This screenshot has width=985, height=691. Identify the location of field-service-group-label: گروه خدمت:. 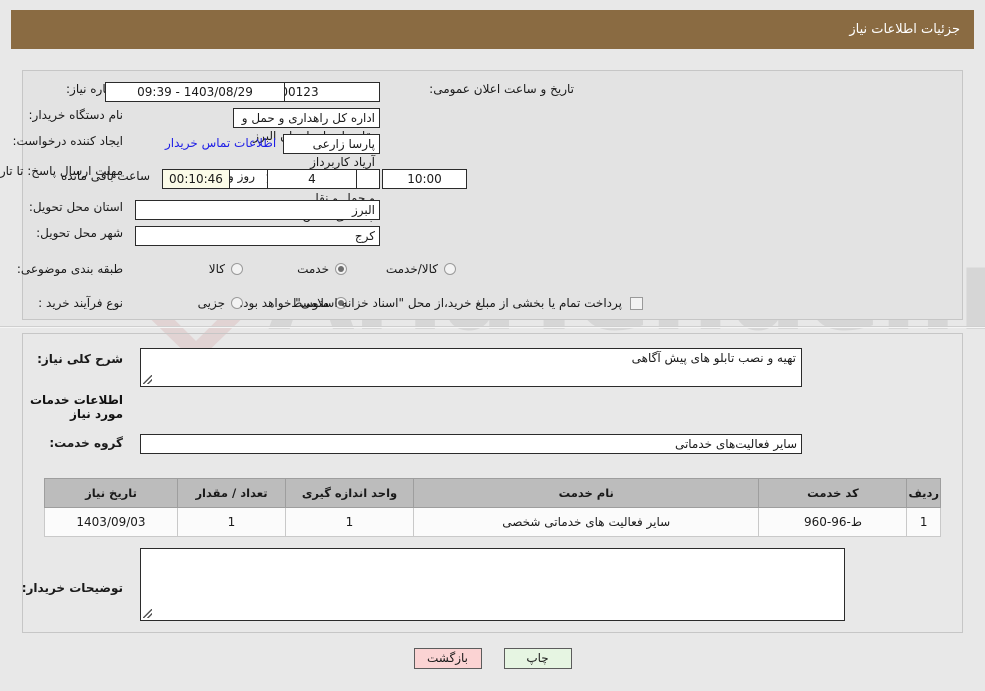
(86, 443).